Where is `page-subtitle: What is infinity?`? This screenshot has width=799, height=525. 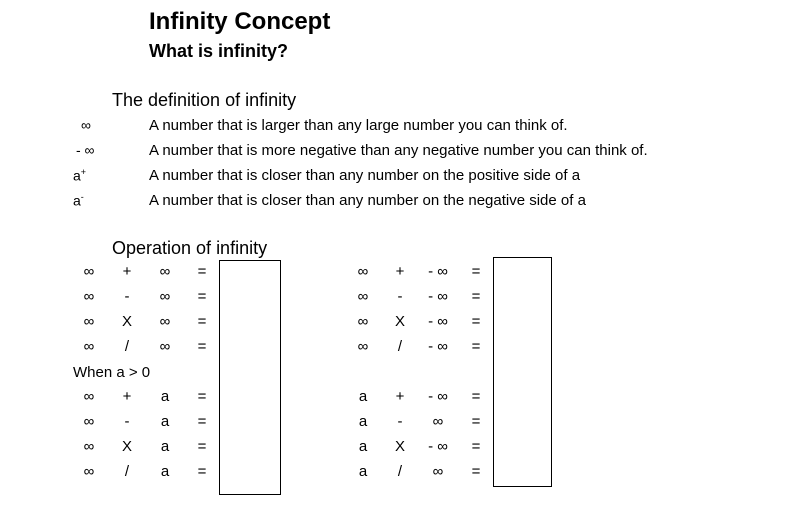
page-subtitle: What is infinity? is located at coordinates (218, 51).